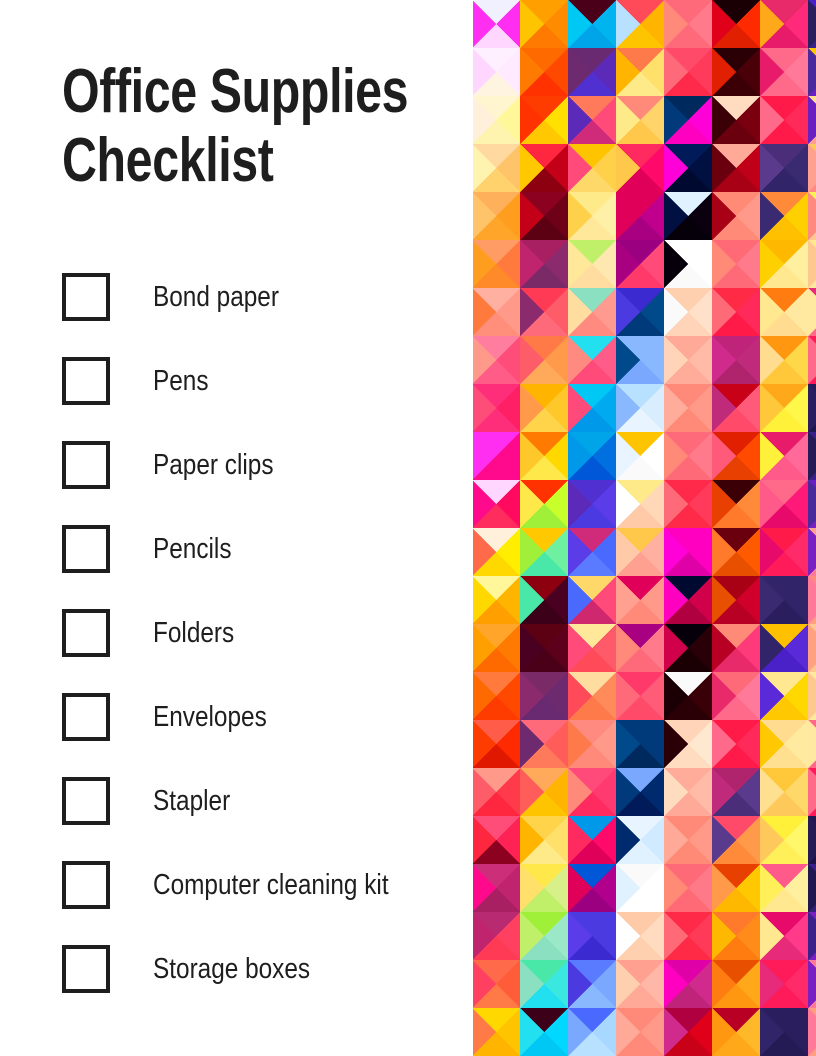 This screenshot has width=816, height=1056. I want to click on checklist-item: Folders, so click(262, 651).